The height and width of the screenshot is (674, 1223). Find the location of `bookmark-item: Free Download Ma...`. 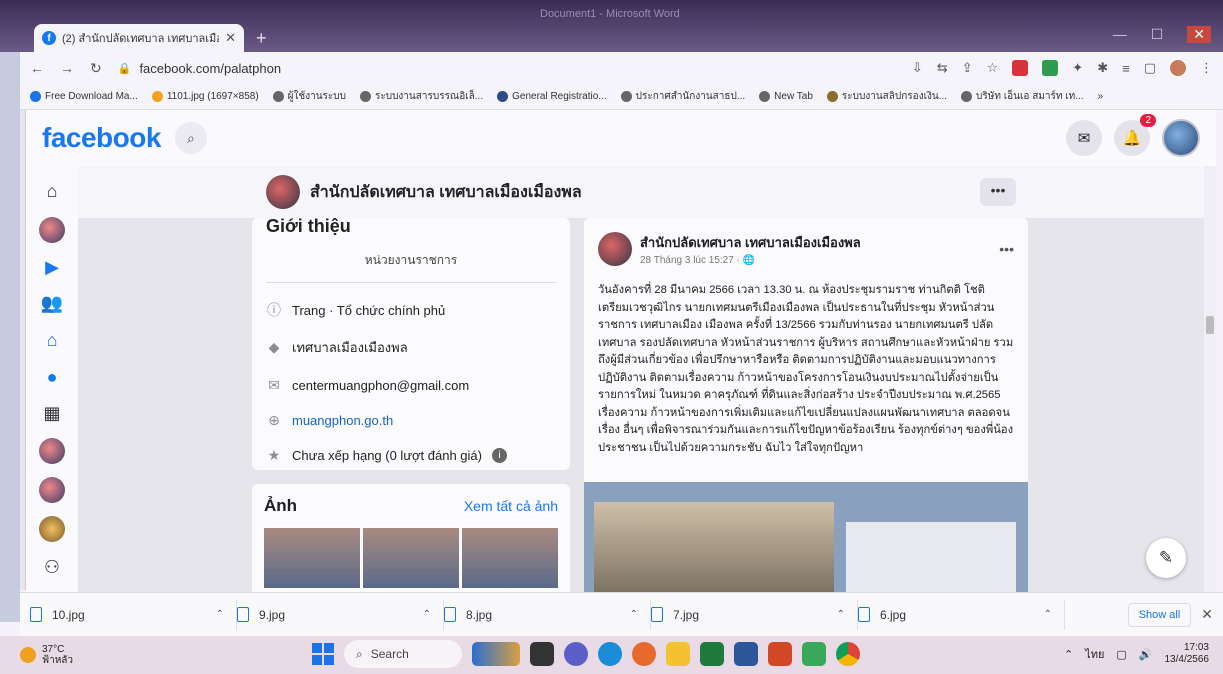

bookmark-item: Free Download Ma... is located at coordinates (84, 96).